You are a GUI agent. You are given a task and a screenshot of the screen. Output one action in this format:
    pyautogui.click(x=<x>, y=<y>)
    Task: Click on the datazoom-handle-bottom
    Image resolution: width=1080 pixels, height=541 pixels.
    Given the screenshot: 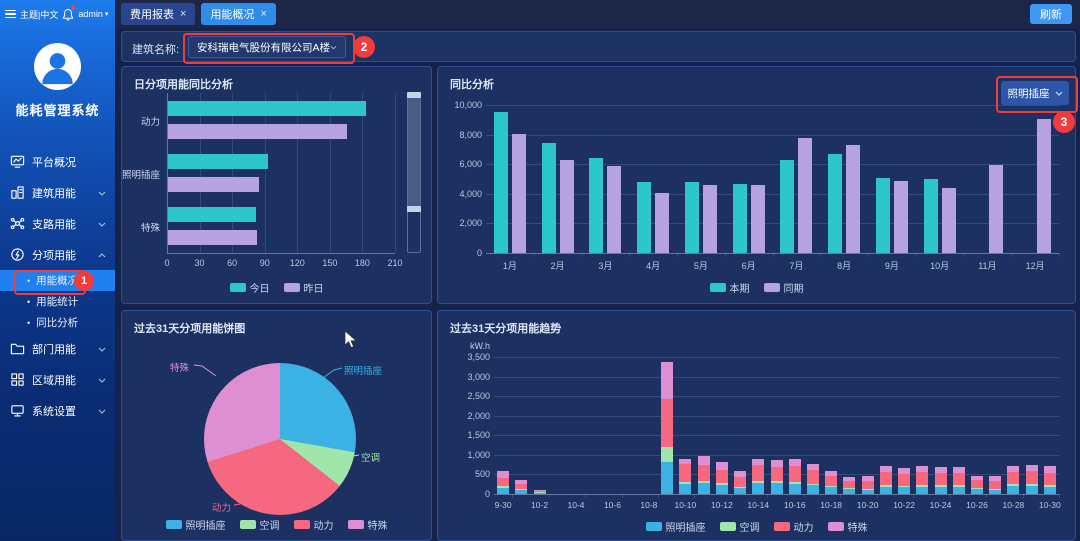 What is the action you would take?
    pyautogui.click(x=414, y=209)
    